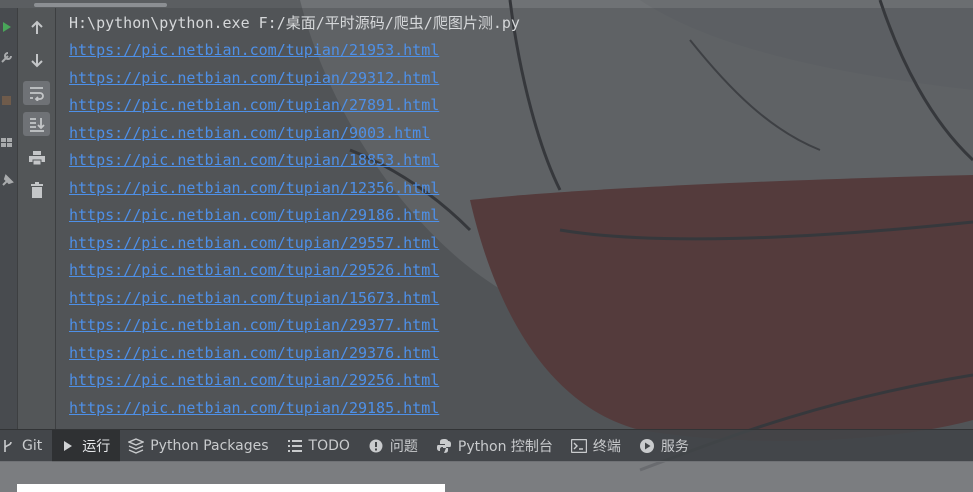 This screenshot has width=973, height=492. I want to click on tab-label: 服务, so click(674, 447).